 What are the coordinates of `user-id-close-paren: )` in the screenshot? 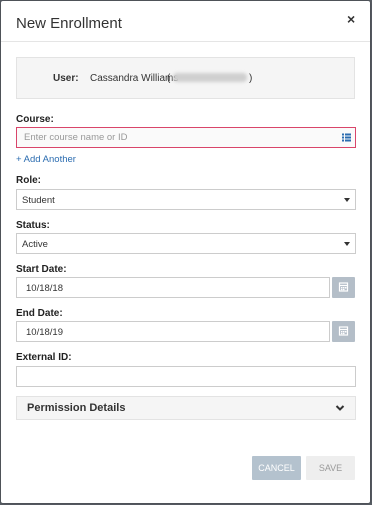 It's located at (251, 78).